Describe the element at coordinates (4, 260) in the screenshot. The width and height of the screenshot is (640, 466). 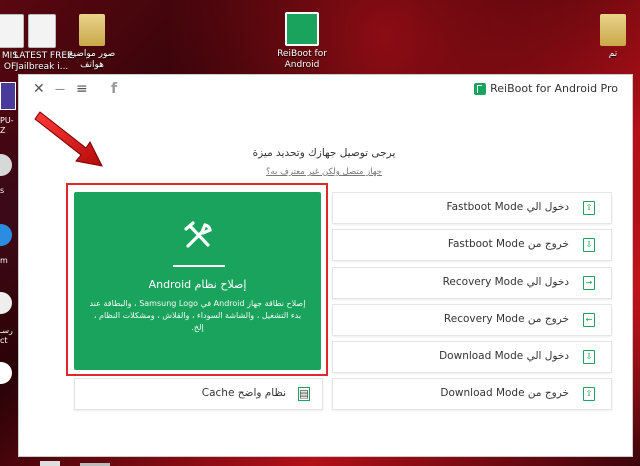
I see `partial-desktop-label: m` at that location.